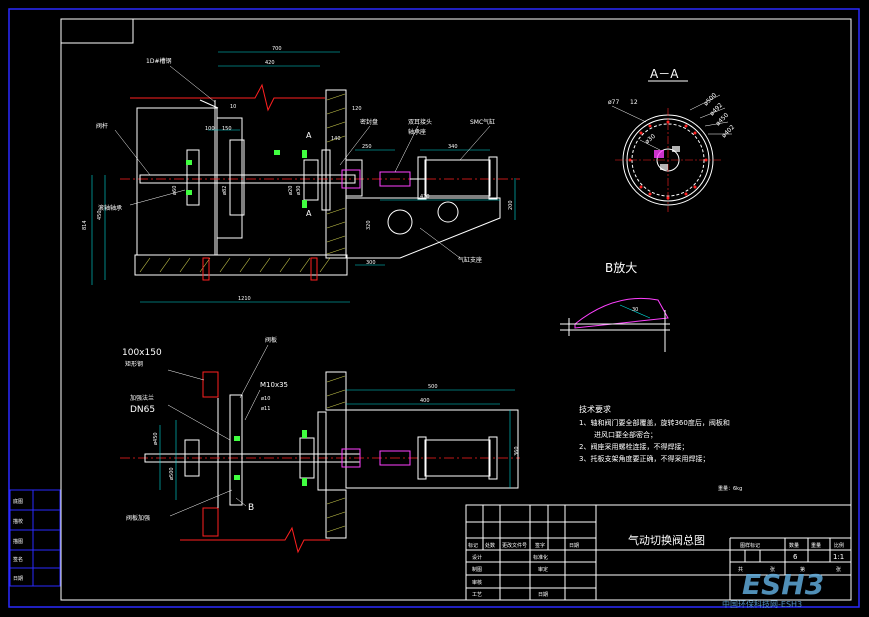  Describe the element at coordinates (517, 451) in the screenshot. I see `dim-360: 360` at that location.